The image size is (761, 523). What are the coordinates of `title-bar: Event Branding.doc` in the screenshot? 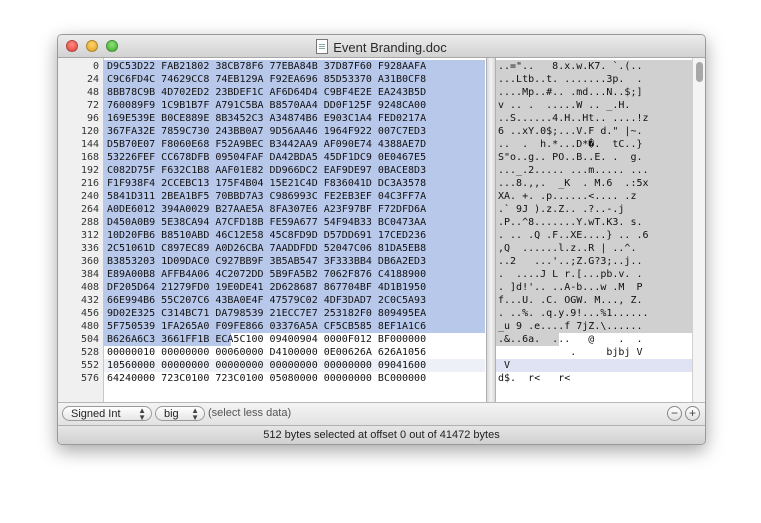 It's located at (381, 46).